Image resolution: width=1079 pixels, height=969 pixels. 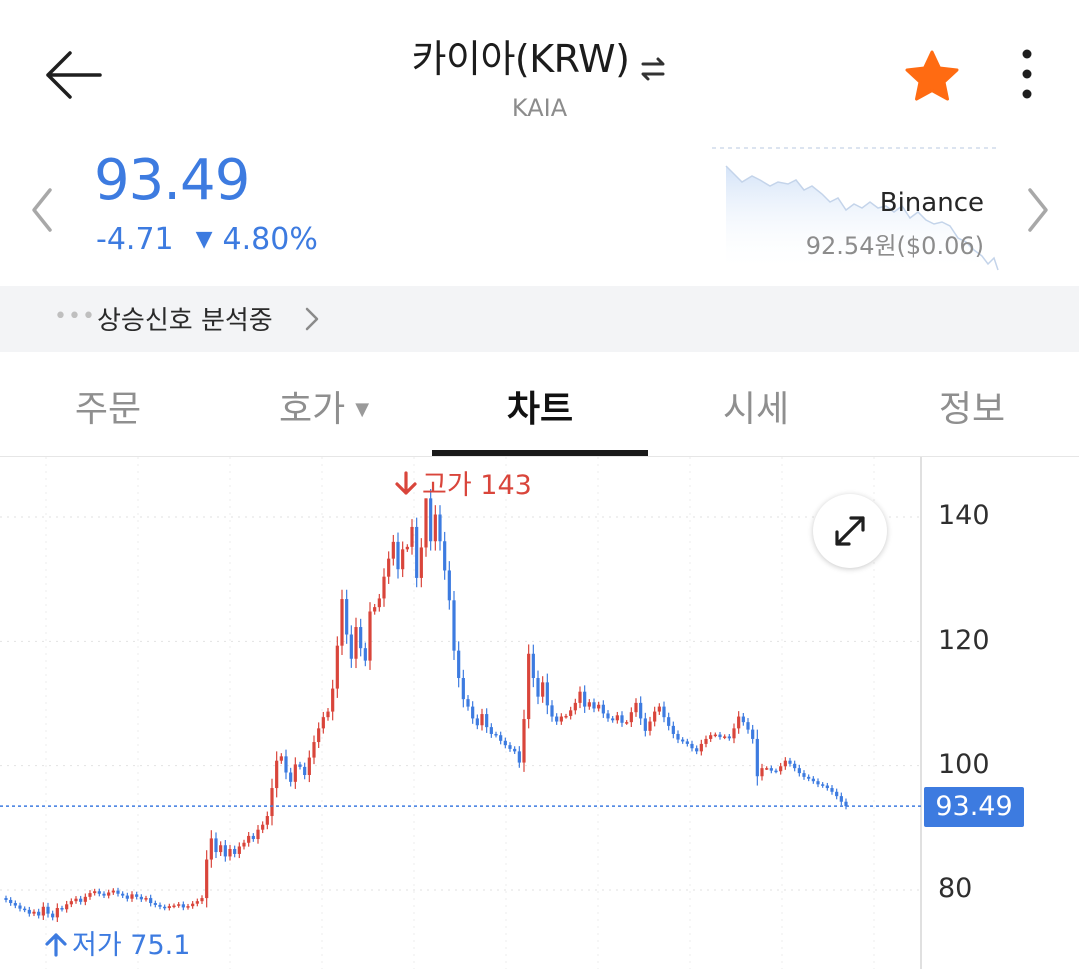 I want to click on tab-chart: 차트, so click(x=540, y=419).